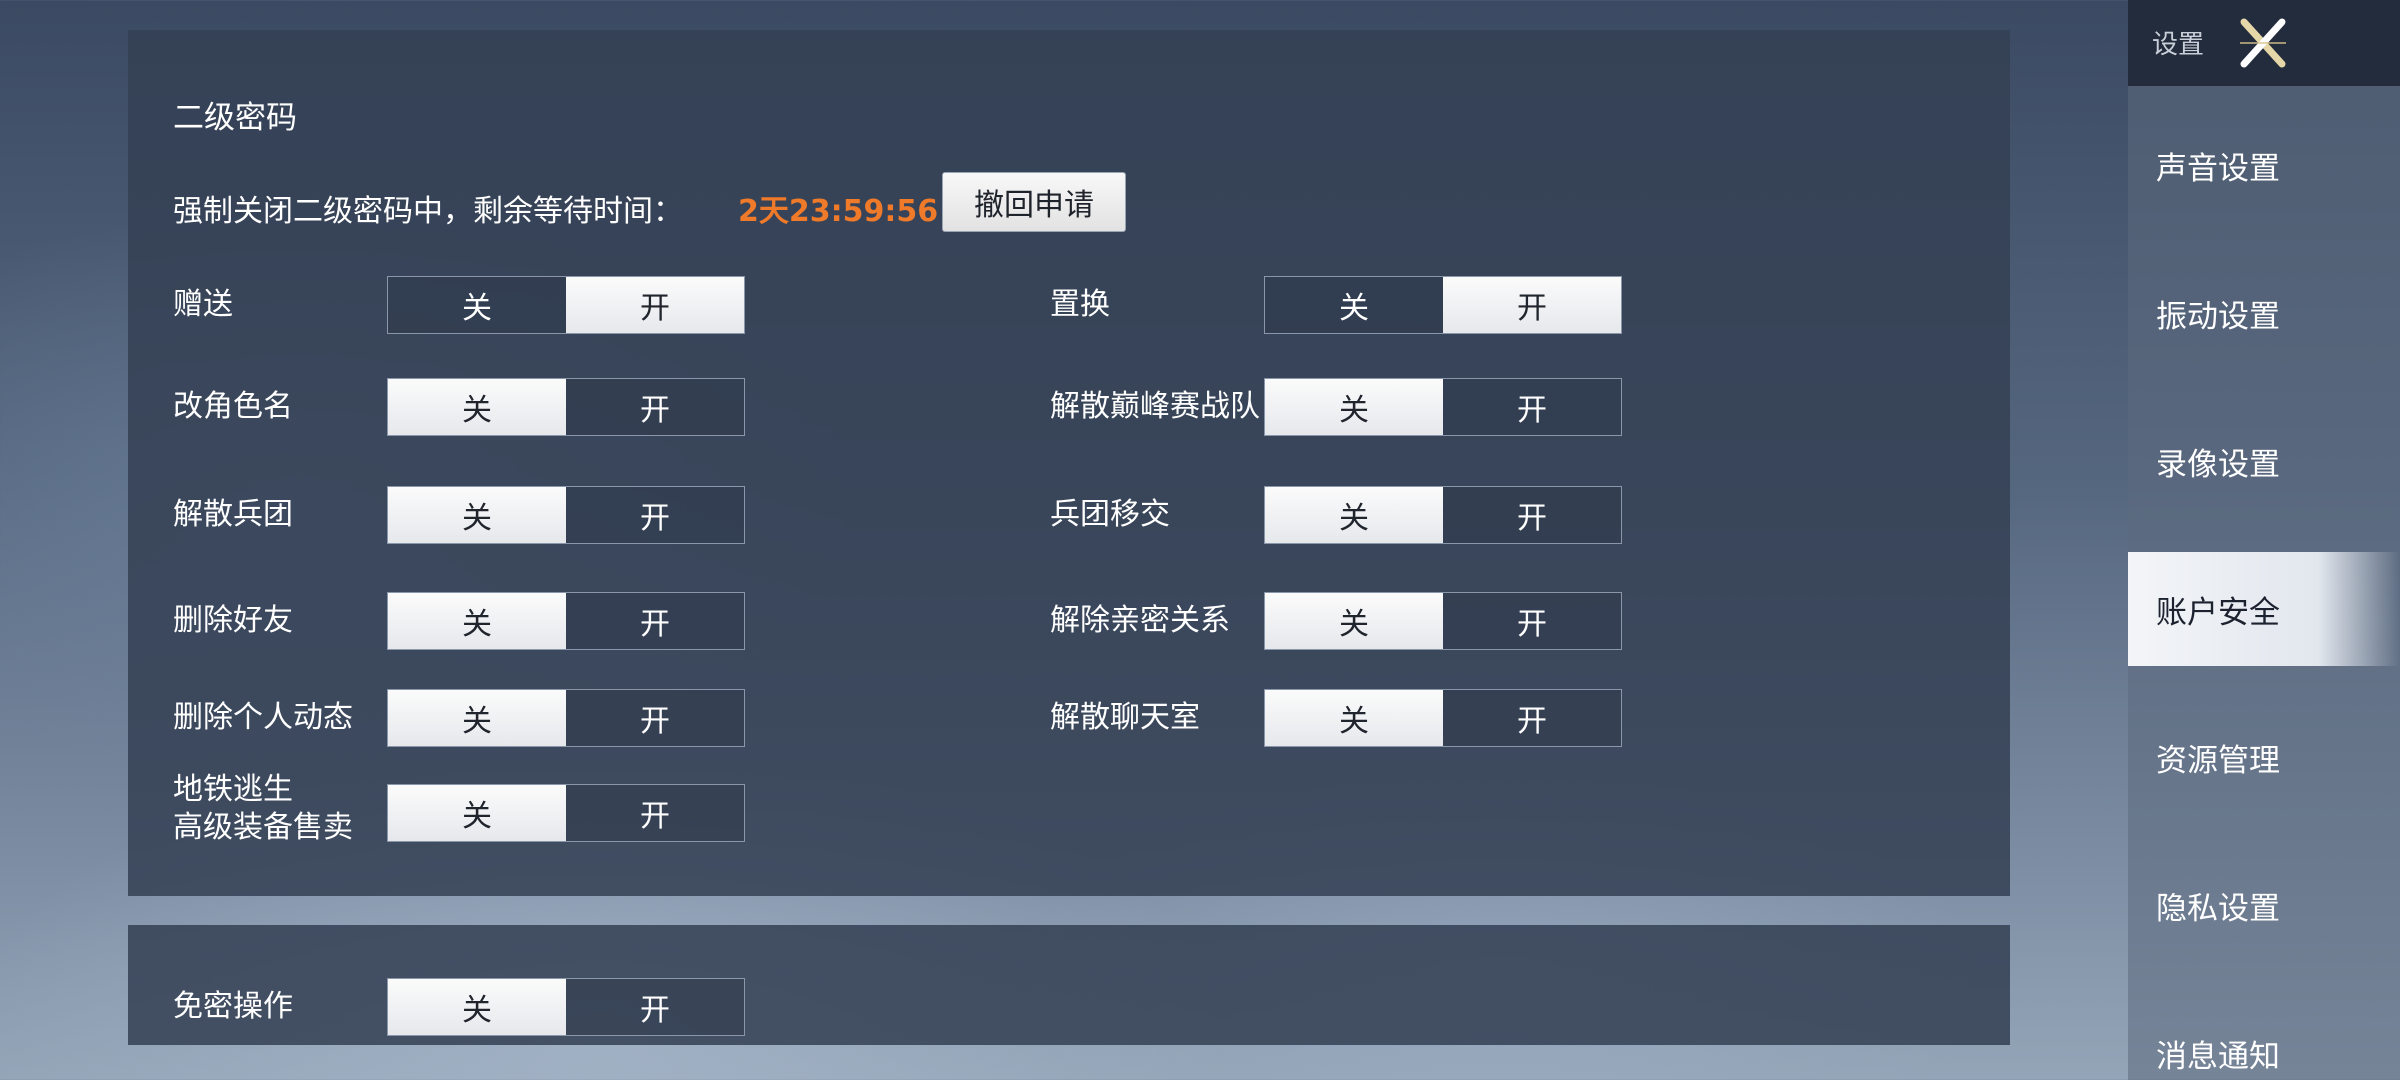  I want to click on sidebar-title: 设置, so click(2178, 45).